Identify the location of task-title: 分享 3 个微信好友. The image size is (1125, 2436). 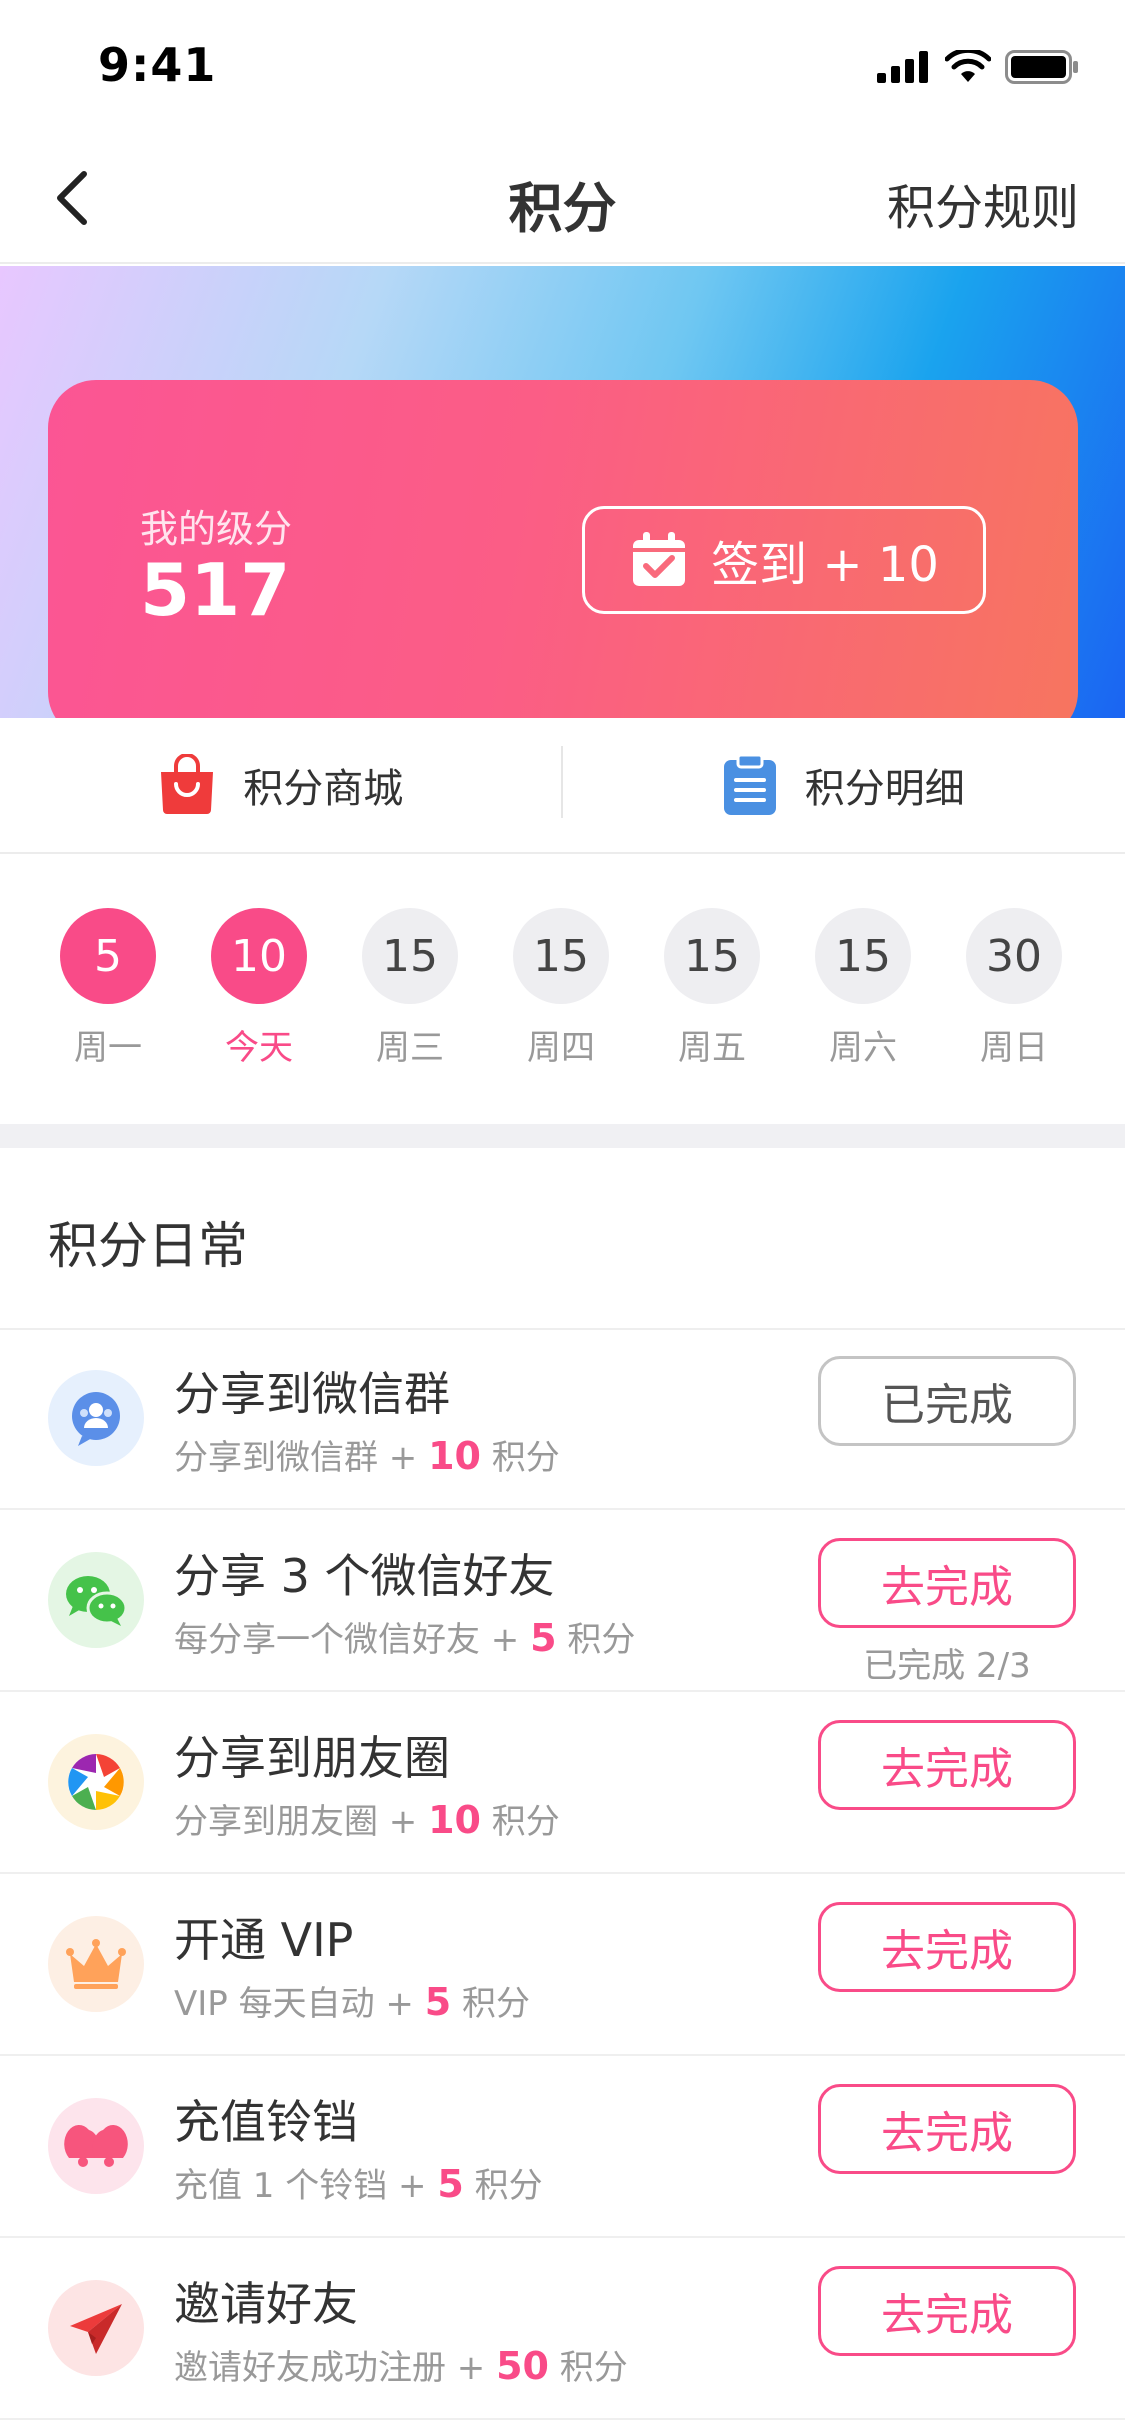
(364, 1576).